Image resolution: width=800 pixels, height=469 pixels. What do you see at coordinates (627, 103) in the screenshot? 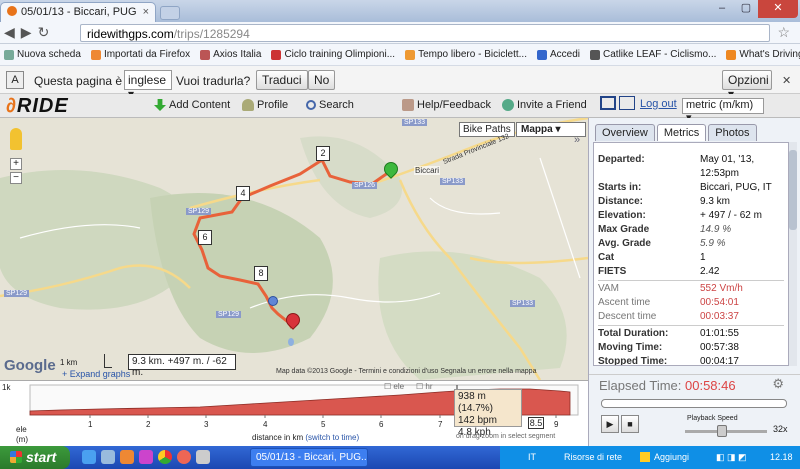
I see `window-icon` at bounding box center [627, 103].